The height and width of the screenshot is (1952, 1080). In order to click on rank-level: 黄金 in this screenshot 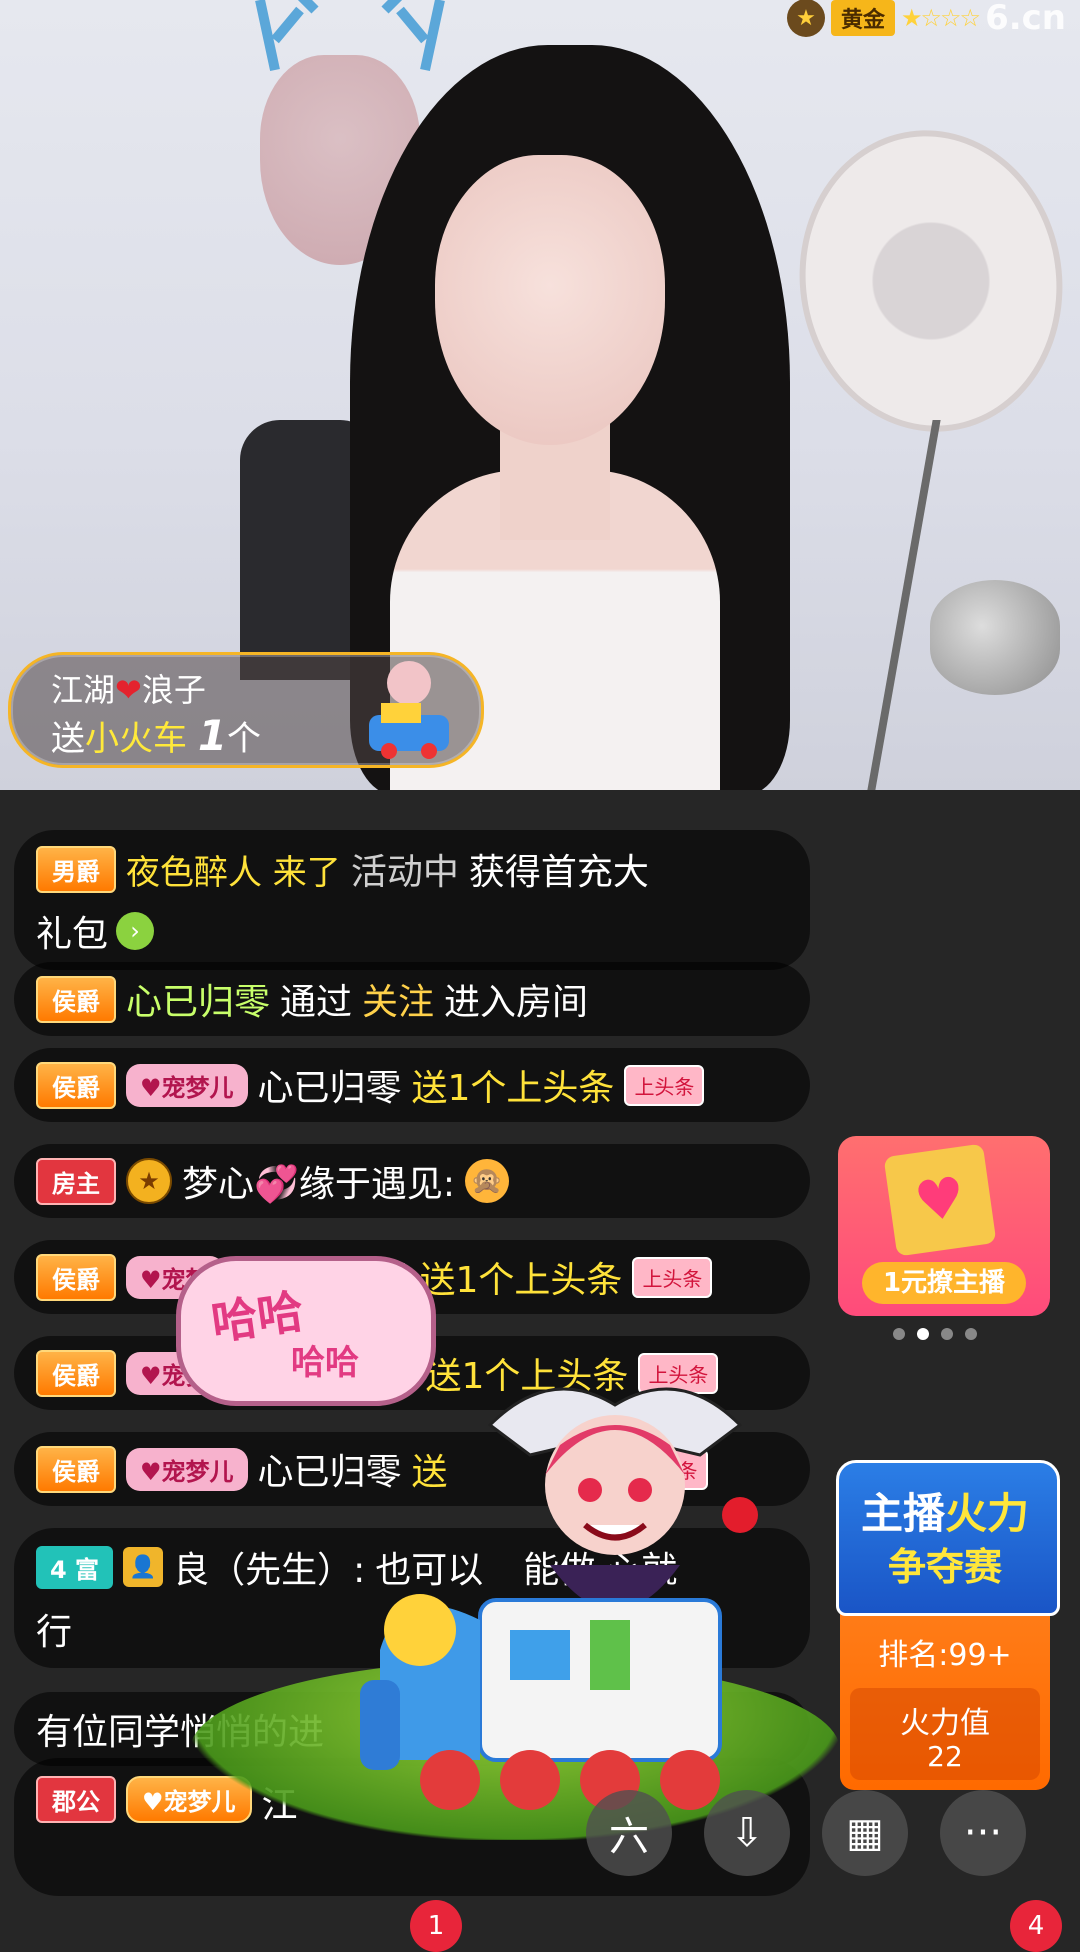, I will do `click(862, 18)`.